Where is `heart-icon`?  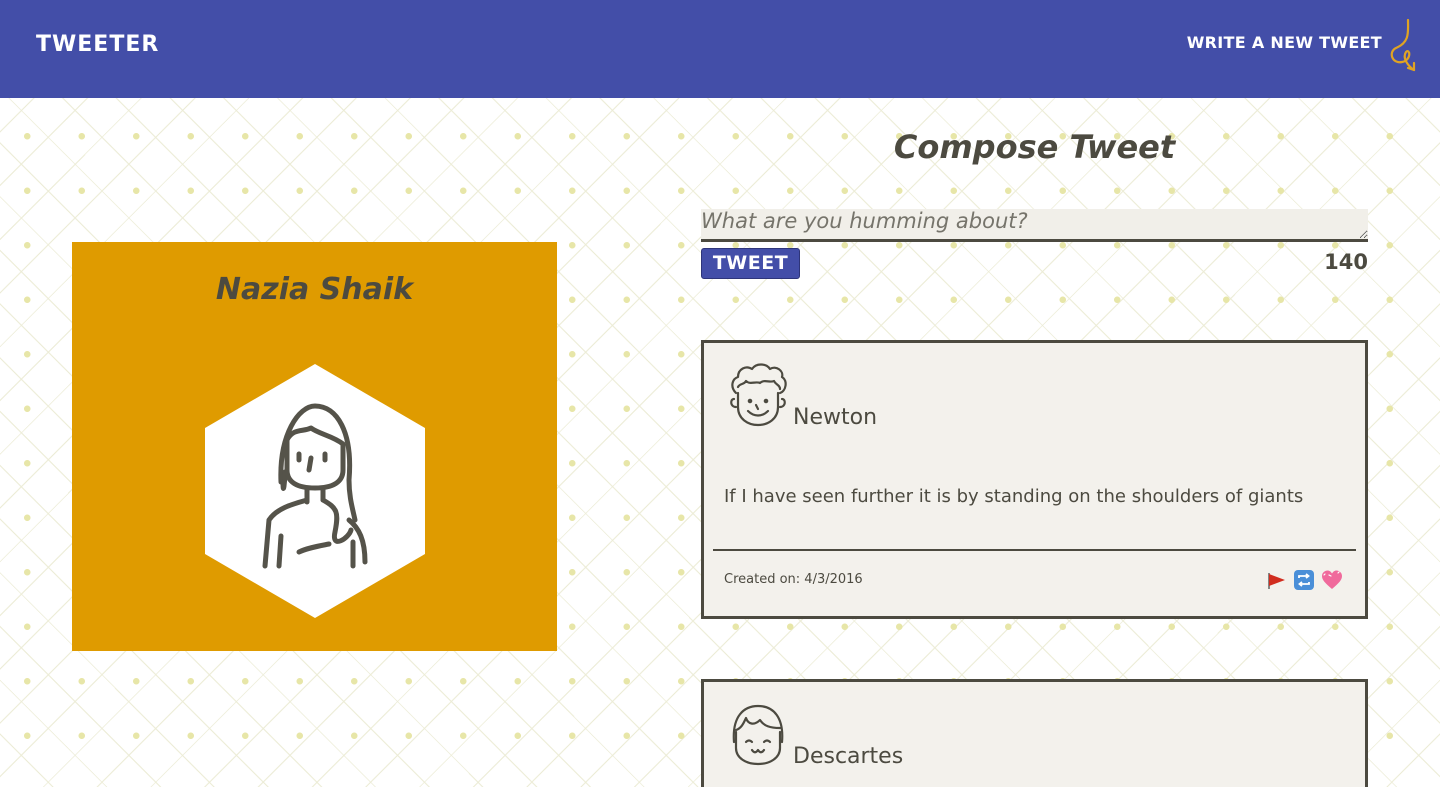 heart-icon is located at coordinates (1332, 580).